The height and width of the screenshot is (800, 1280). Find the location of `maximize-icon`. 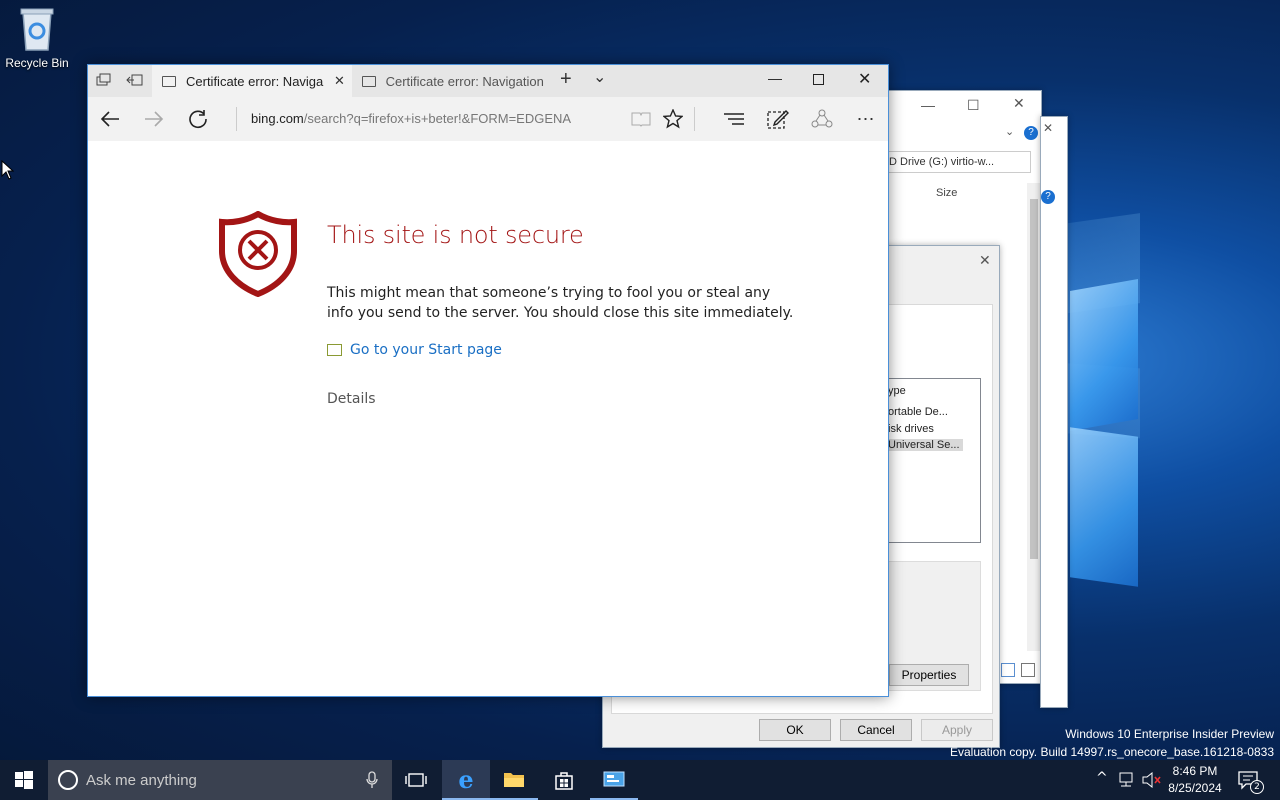

maximize-icon is located at coordinates (818, 79).